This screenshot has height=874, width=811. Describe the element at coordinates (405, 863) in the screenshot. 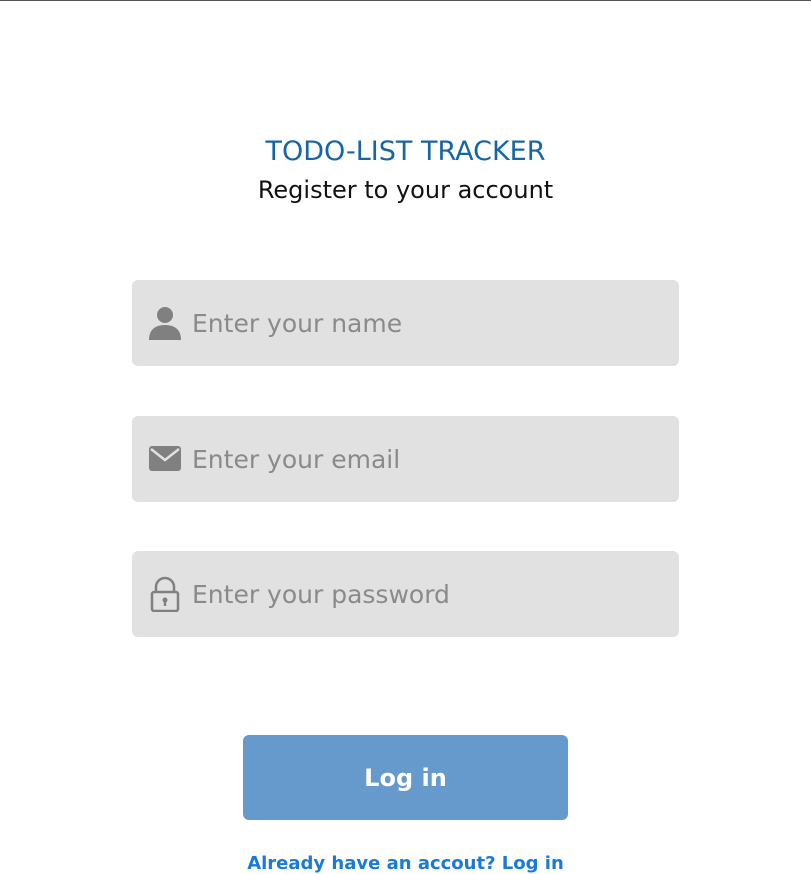

I see `login-link: Already have an accout? Log in` at that location.